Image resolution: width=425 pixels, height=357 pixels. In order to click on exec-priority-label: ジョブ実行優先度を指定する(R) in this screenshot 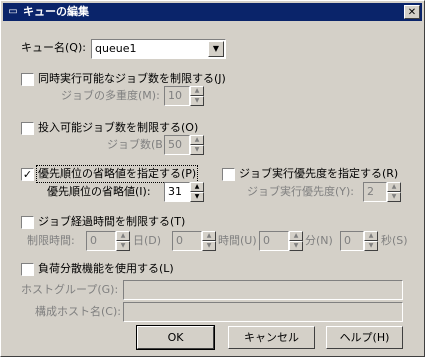, I will do `click(319, 173)`.